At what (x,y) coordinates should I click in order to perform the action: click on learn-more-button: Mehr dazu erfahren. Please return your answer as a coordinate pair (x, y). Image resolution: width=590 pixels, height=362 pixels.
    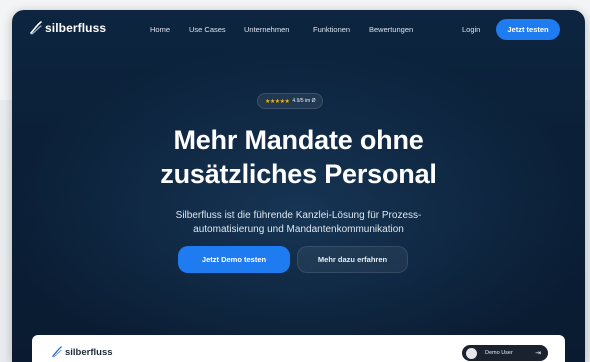
    Looking at the image, I should click on (352, 259).